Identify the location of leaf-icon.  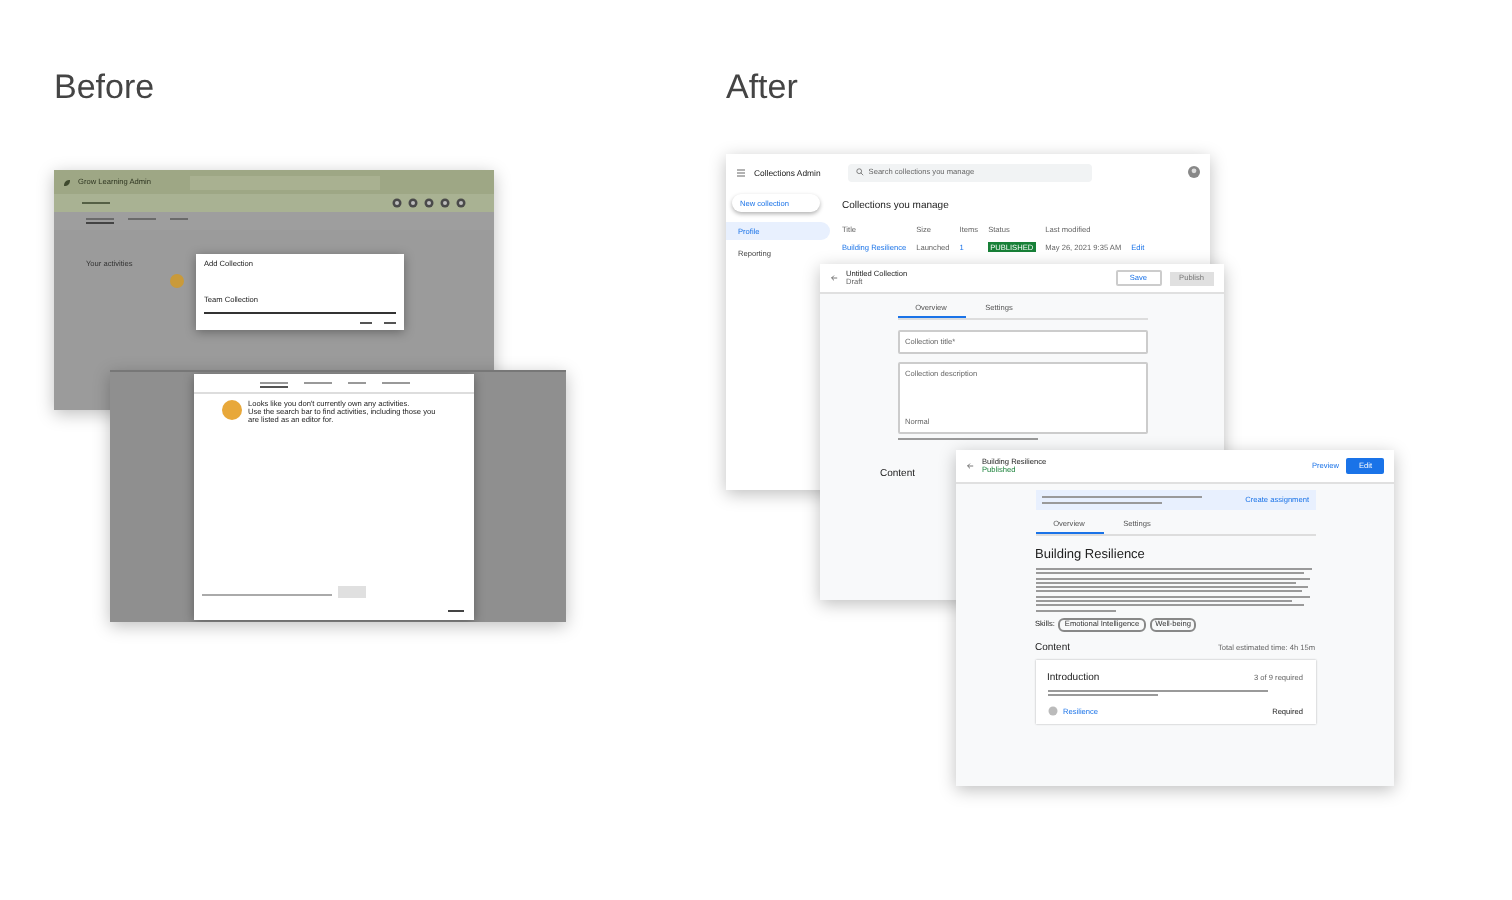
(67, 182).